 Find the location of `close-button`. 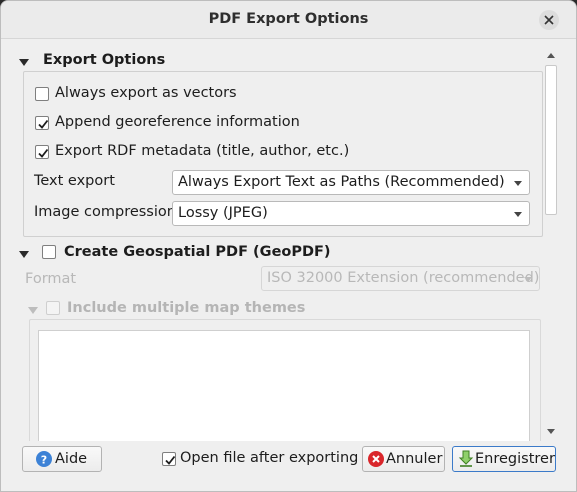

close-button is located at coordinates (549, 20).